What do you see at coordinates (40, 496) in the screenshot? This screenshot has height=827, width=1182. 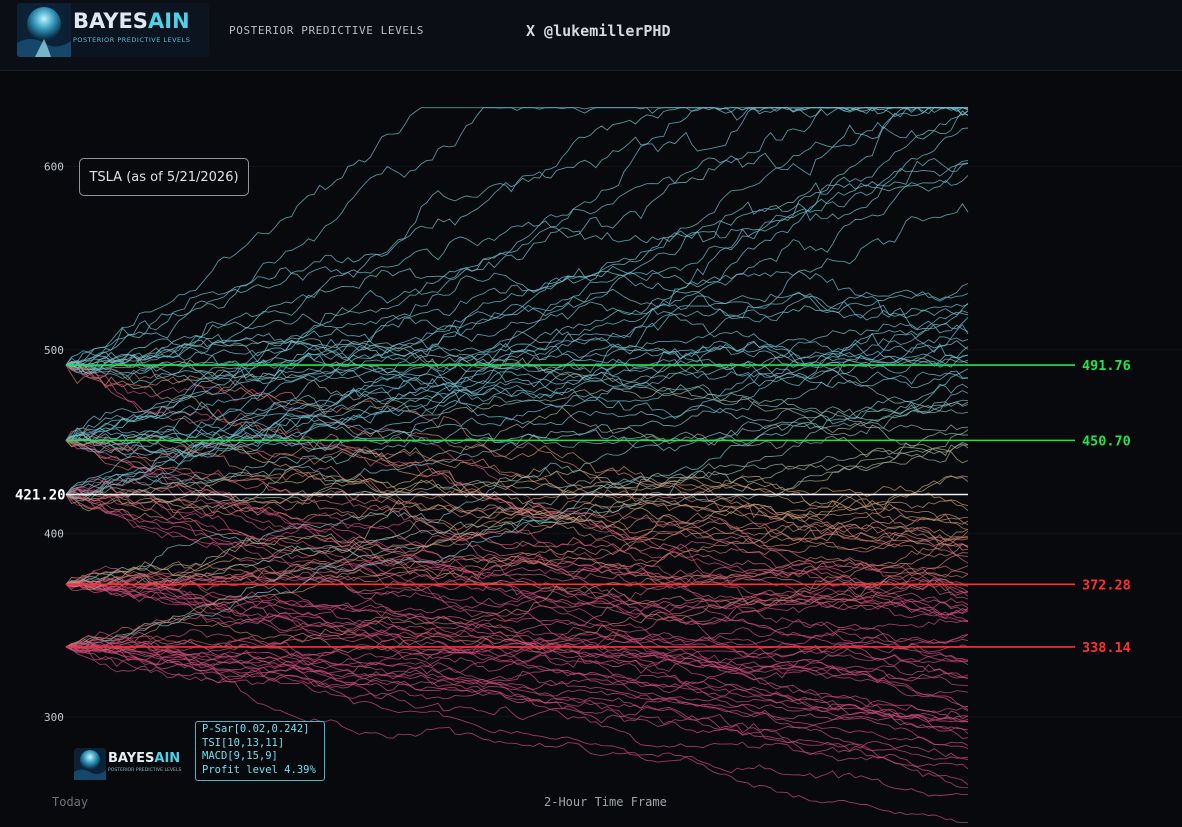 I see `current-price-label: 421.20` at bounding box center [40, 496].